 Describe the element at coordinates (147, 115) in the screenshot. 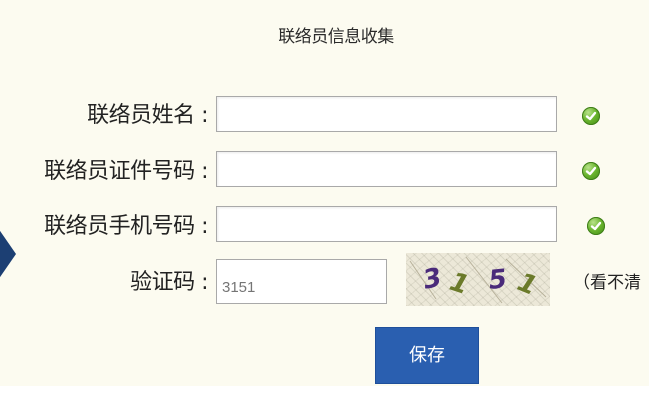

I see `contact-name-label: 联络员姓名 :` at that location.